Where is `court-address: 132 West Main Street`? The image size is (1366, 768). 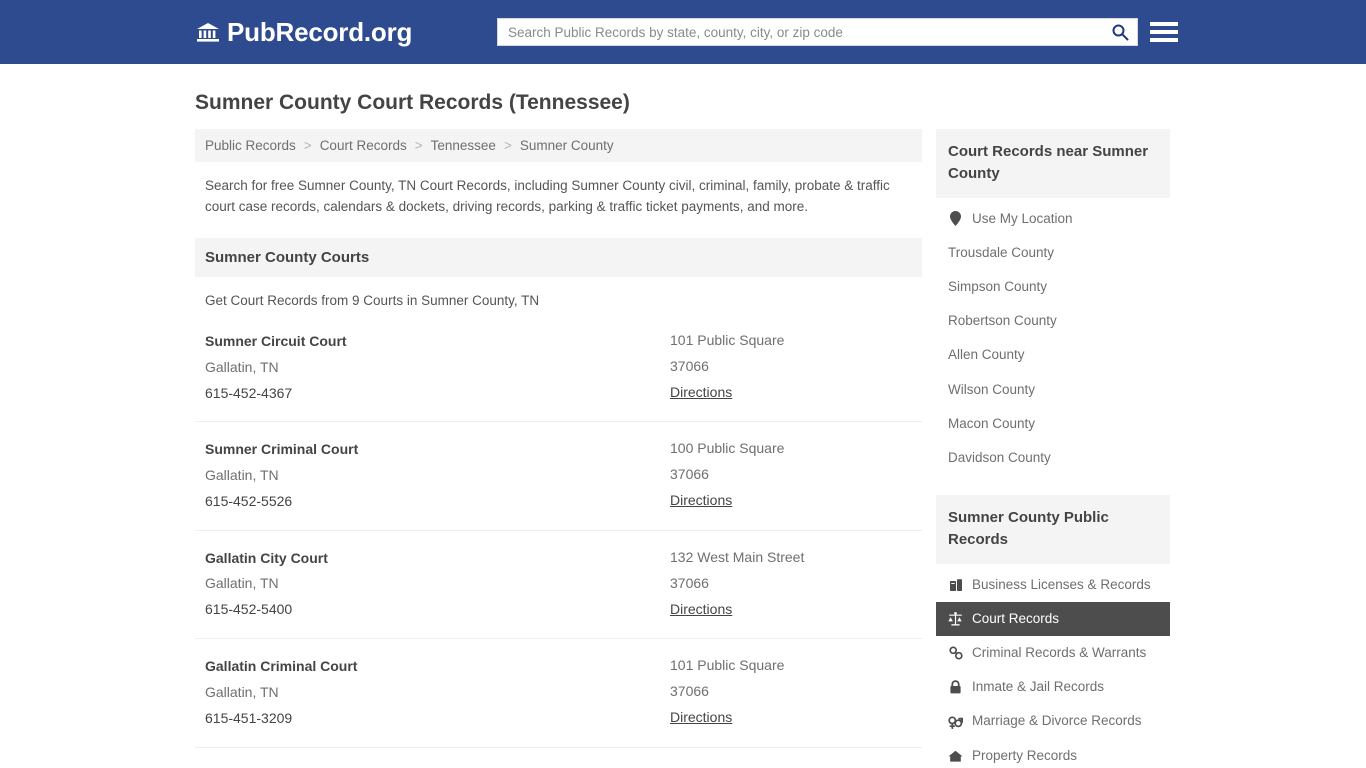
court-address: 132 West Main Street is located at coordinates (737, 556).